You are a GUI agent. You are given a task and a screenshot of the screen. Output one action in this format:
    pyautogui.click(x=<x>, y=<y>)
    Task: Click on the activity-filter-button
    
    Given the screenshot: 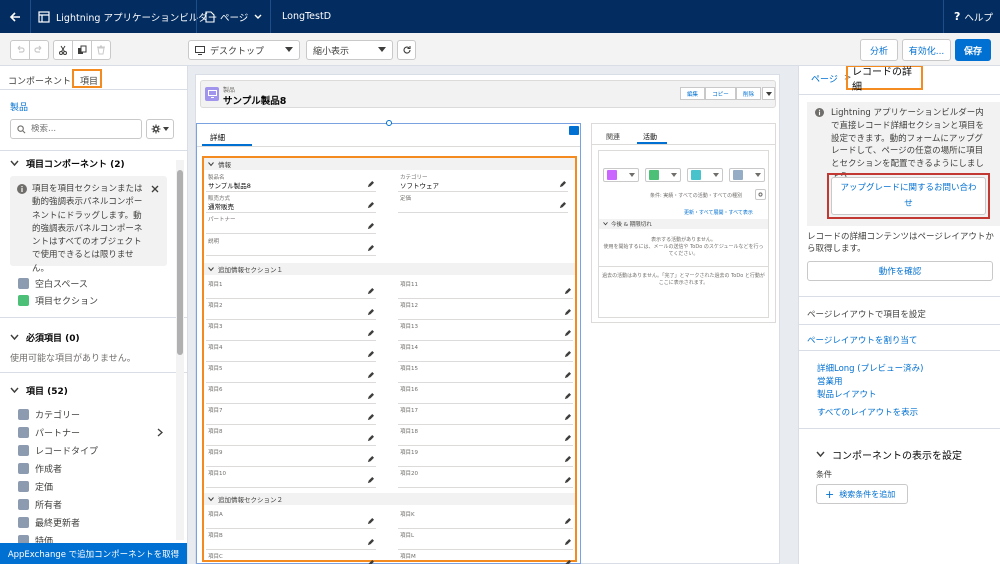 What is the action you would take?
    pyautogui.click(x=760, y=194)
    